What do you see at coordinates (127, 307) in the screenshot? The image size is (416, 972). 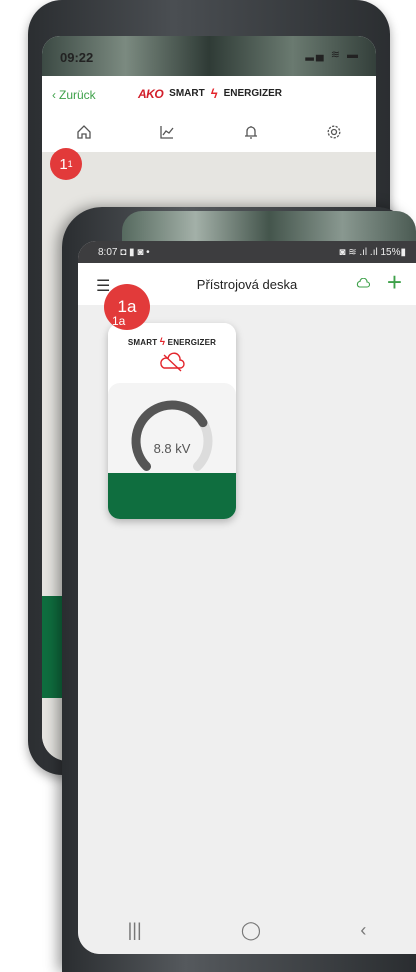 I see `annotation-badge-1a: 1a` at bounding box center [127, 307].